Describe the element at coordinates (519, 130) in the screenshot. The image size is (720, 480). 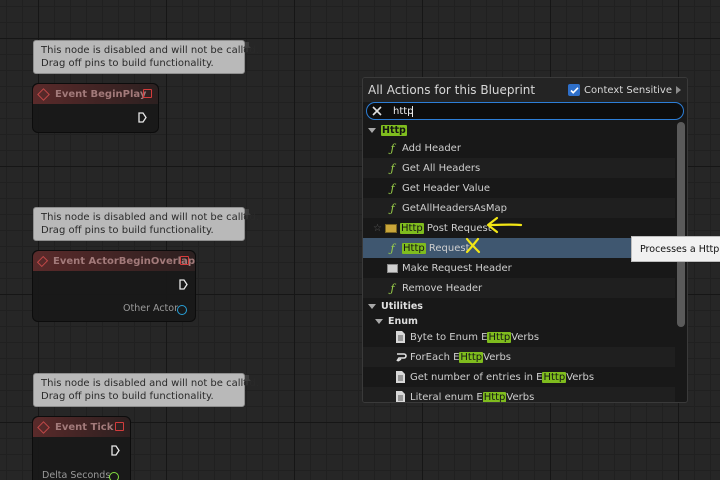
I see `category-http: Http` at that location.